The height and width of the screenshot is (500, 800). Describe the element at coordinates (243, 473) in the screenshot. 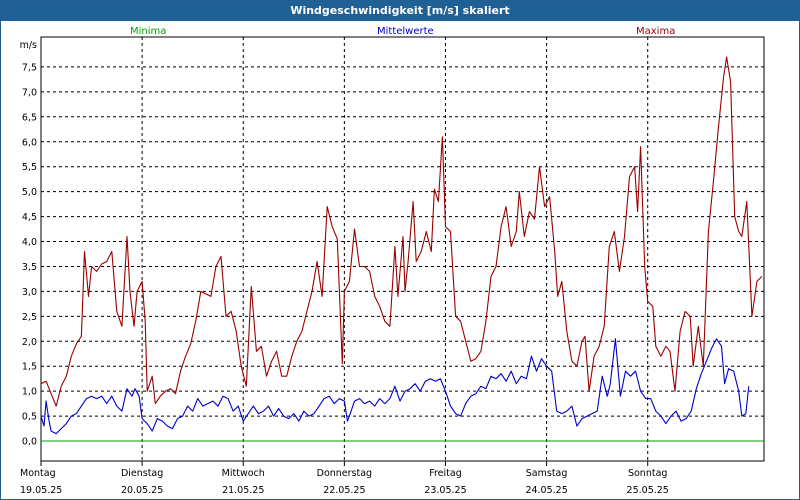

I see `x-tick-label-day: Mittwoch` at that location.